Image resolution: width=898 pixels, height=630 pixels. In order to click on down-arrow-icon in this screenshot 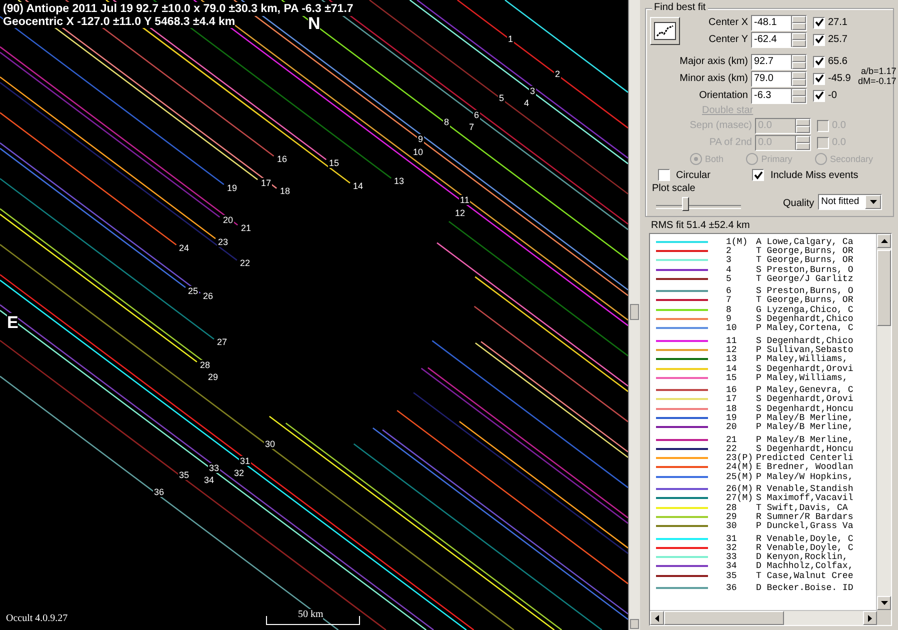, I will do `click(884, 603)`.